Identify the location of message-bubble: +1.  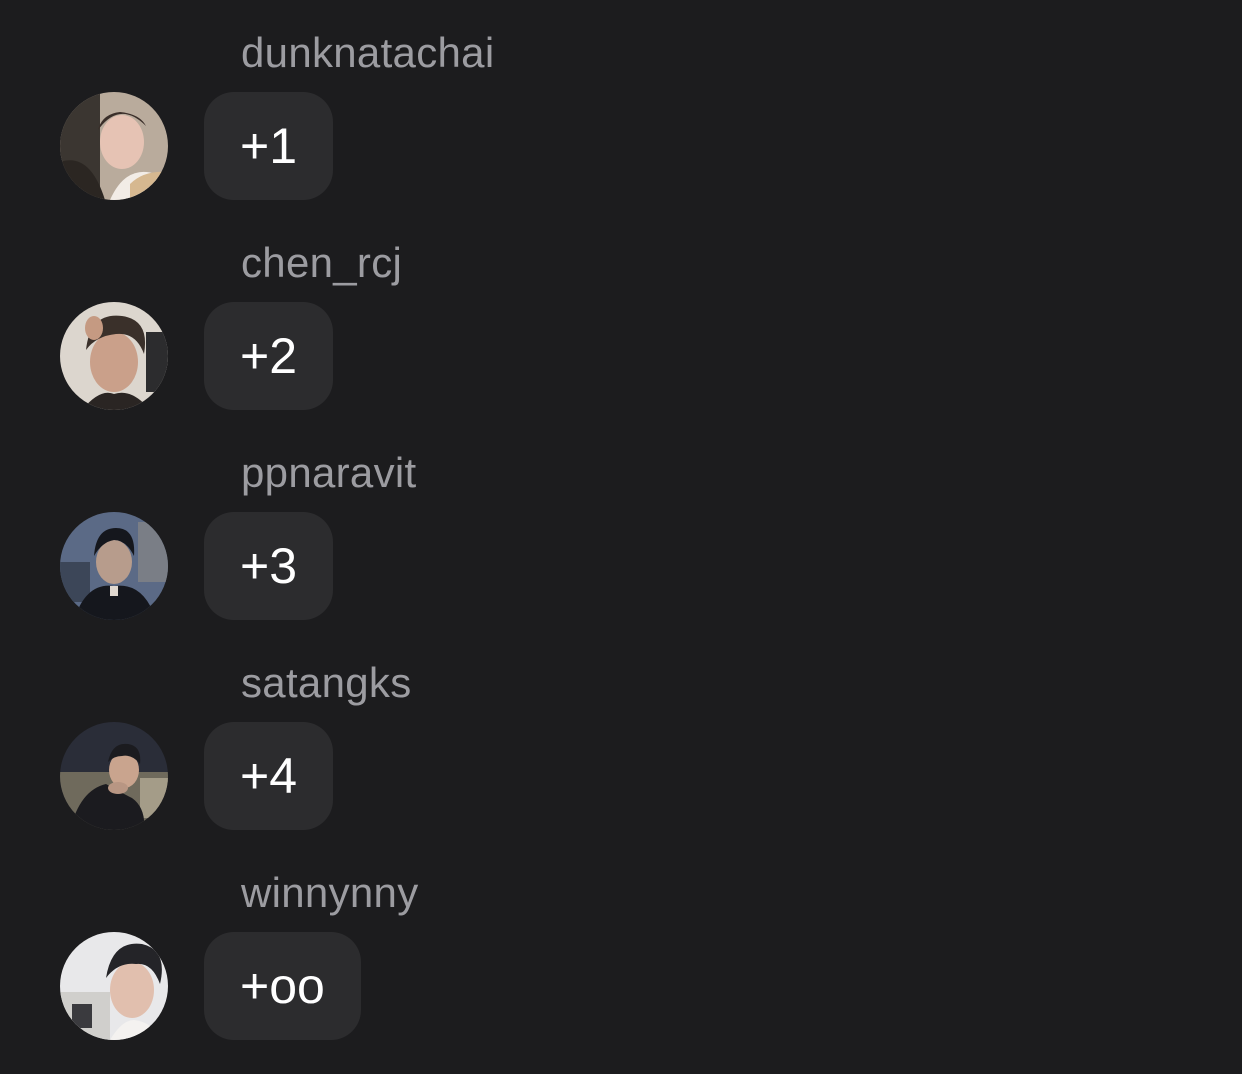
(269, 146).